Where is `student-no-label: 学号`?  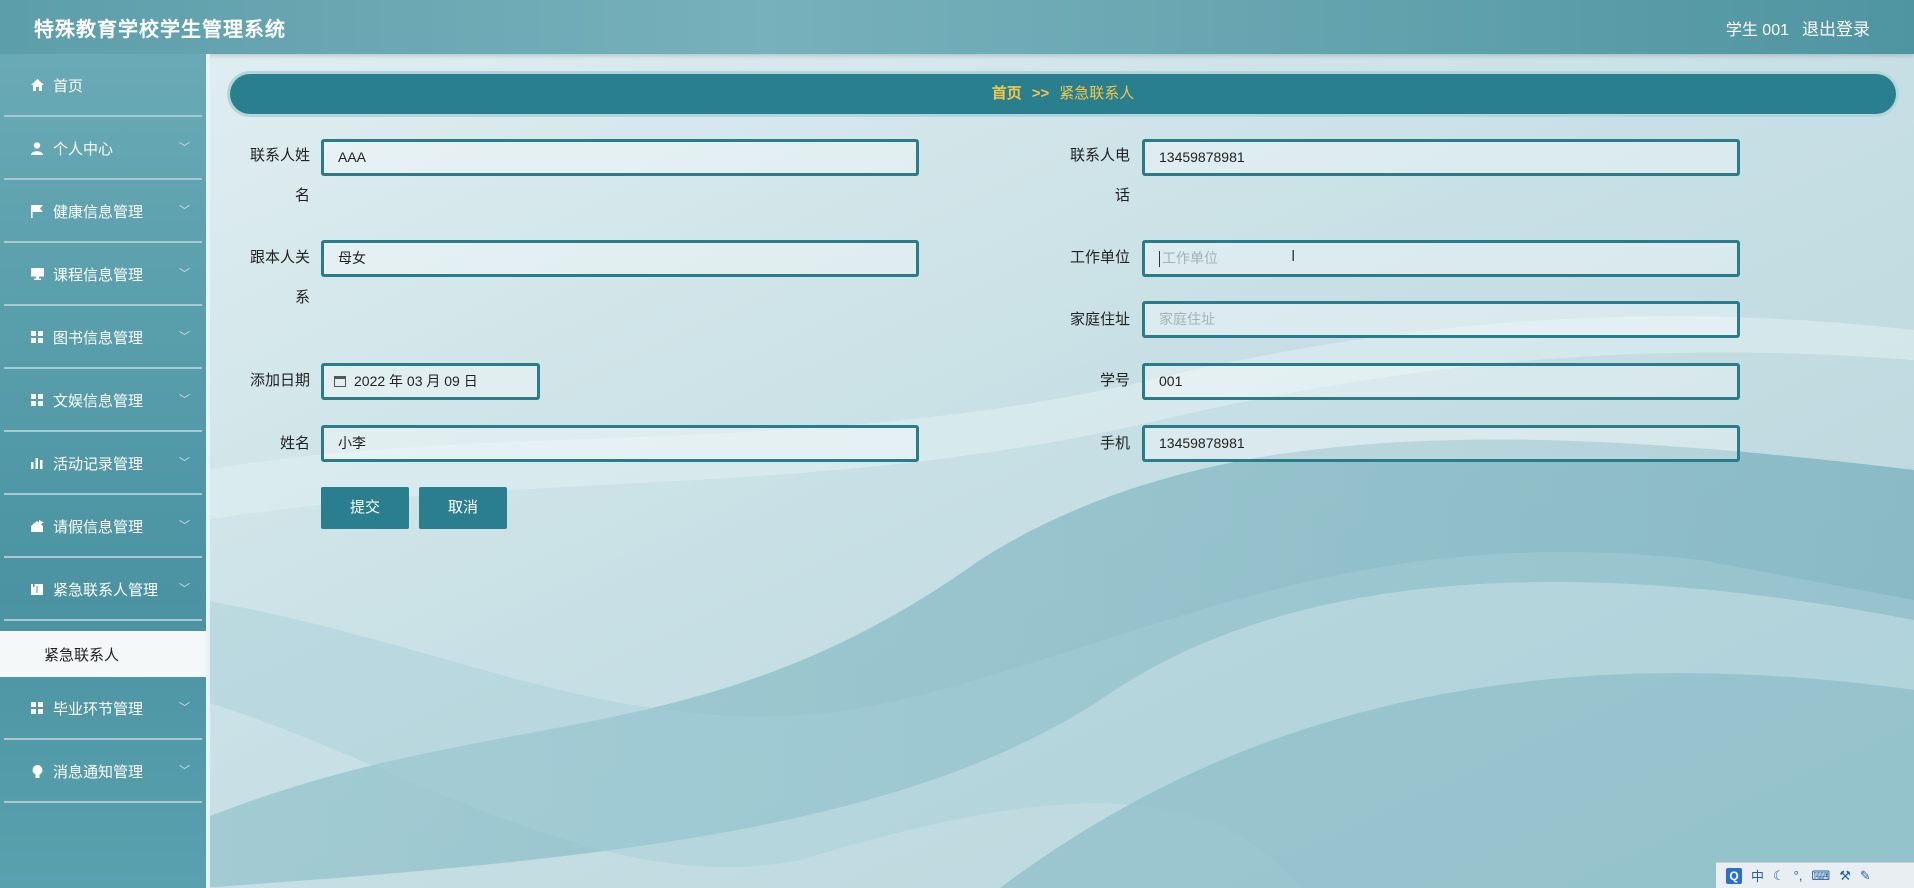
student-no-label: 学号 is located at coordinates (1114, 380).